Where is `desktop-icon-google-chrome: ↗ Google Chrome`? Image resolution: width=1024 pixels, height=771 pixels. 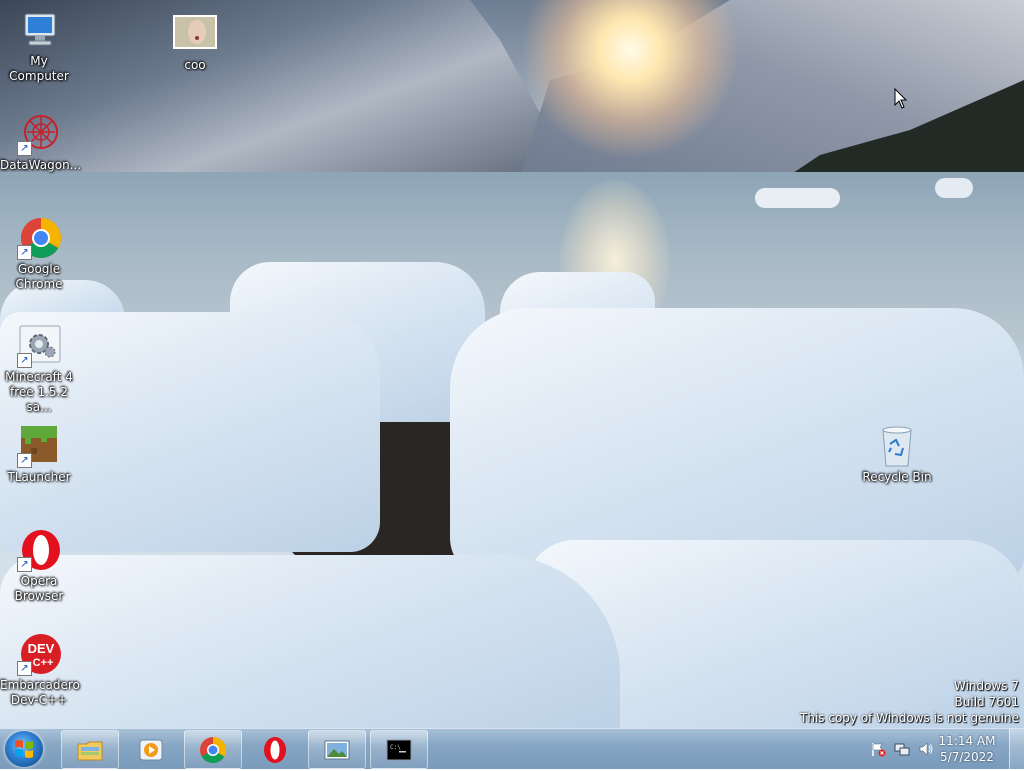
desktop-icon-google-chrome: ↗ Google Chrome is located at coordinates (39, 254).